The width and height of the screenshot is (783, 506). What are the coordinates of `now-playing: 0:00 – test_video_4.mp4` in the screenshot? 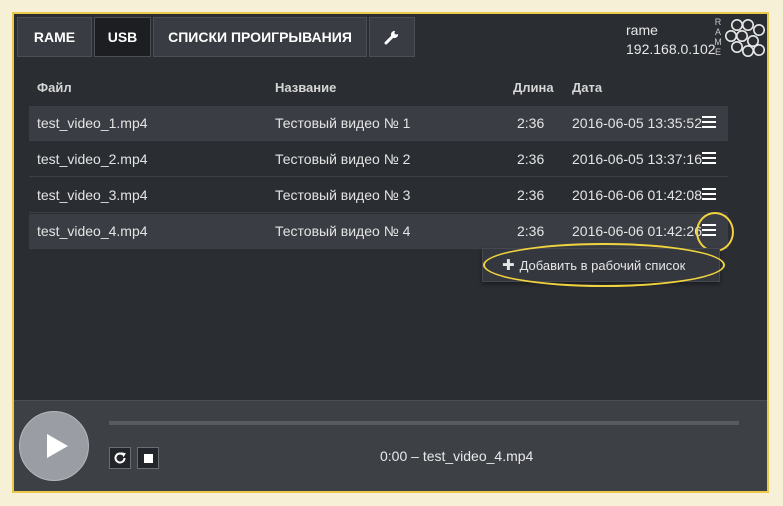 It's located at (457, 456).